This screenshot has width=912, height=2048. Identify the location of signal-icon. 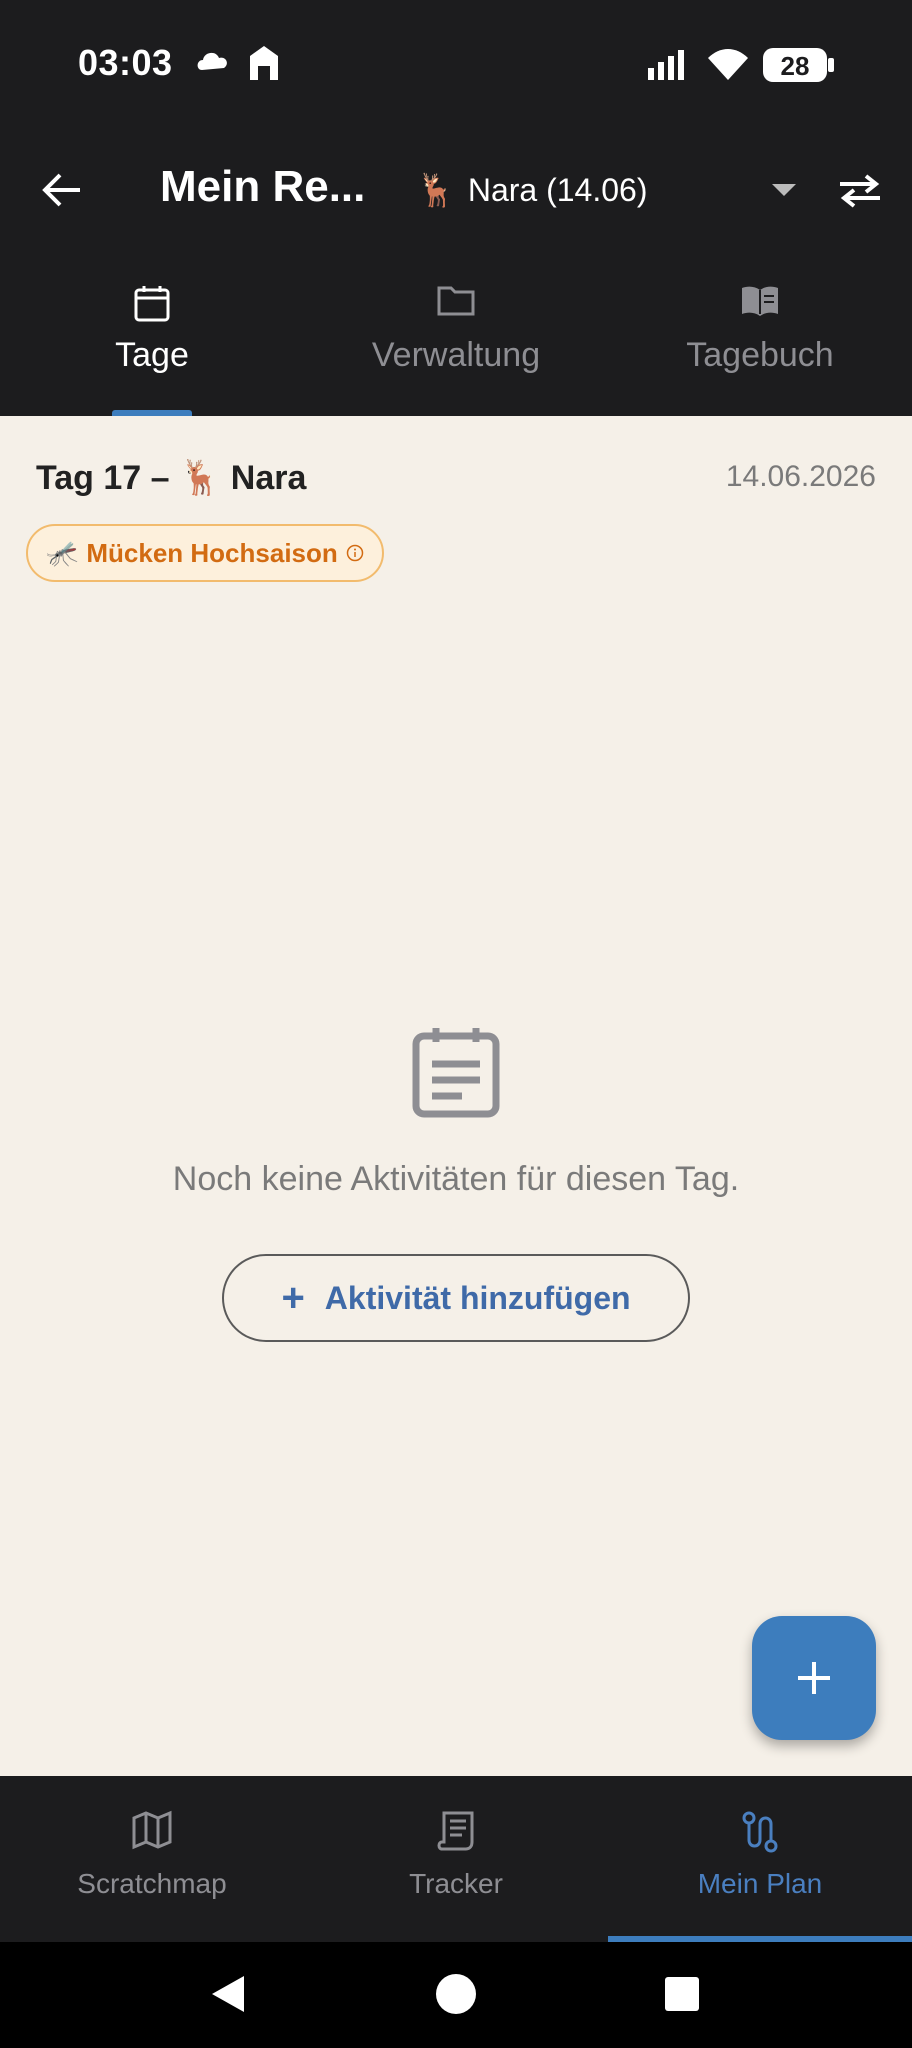
(670, 68).